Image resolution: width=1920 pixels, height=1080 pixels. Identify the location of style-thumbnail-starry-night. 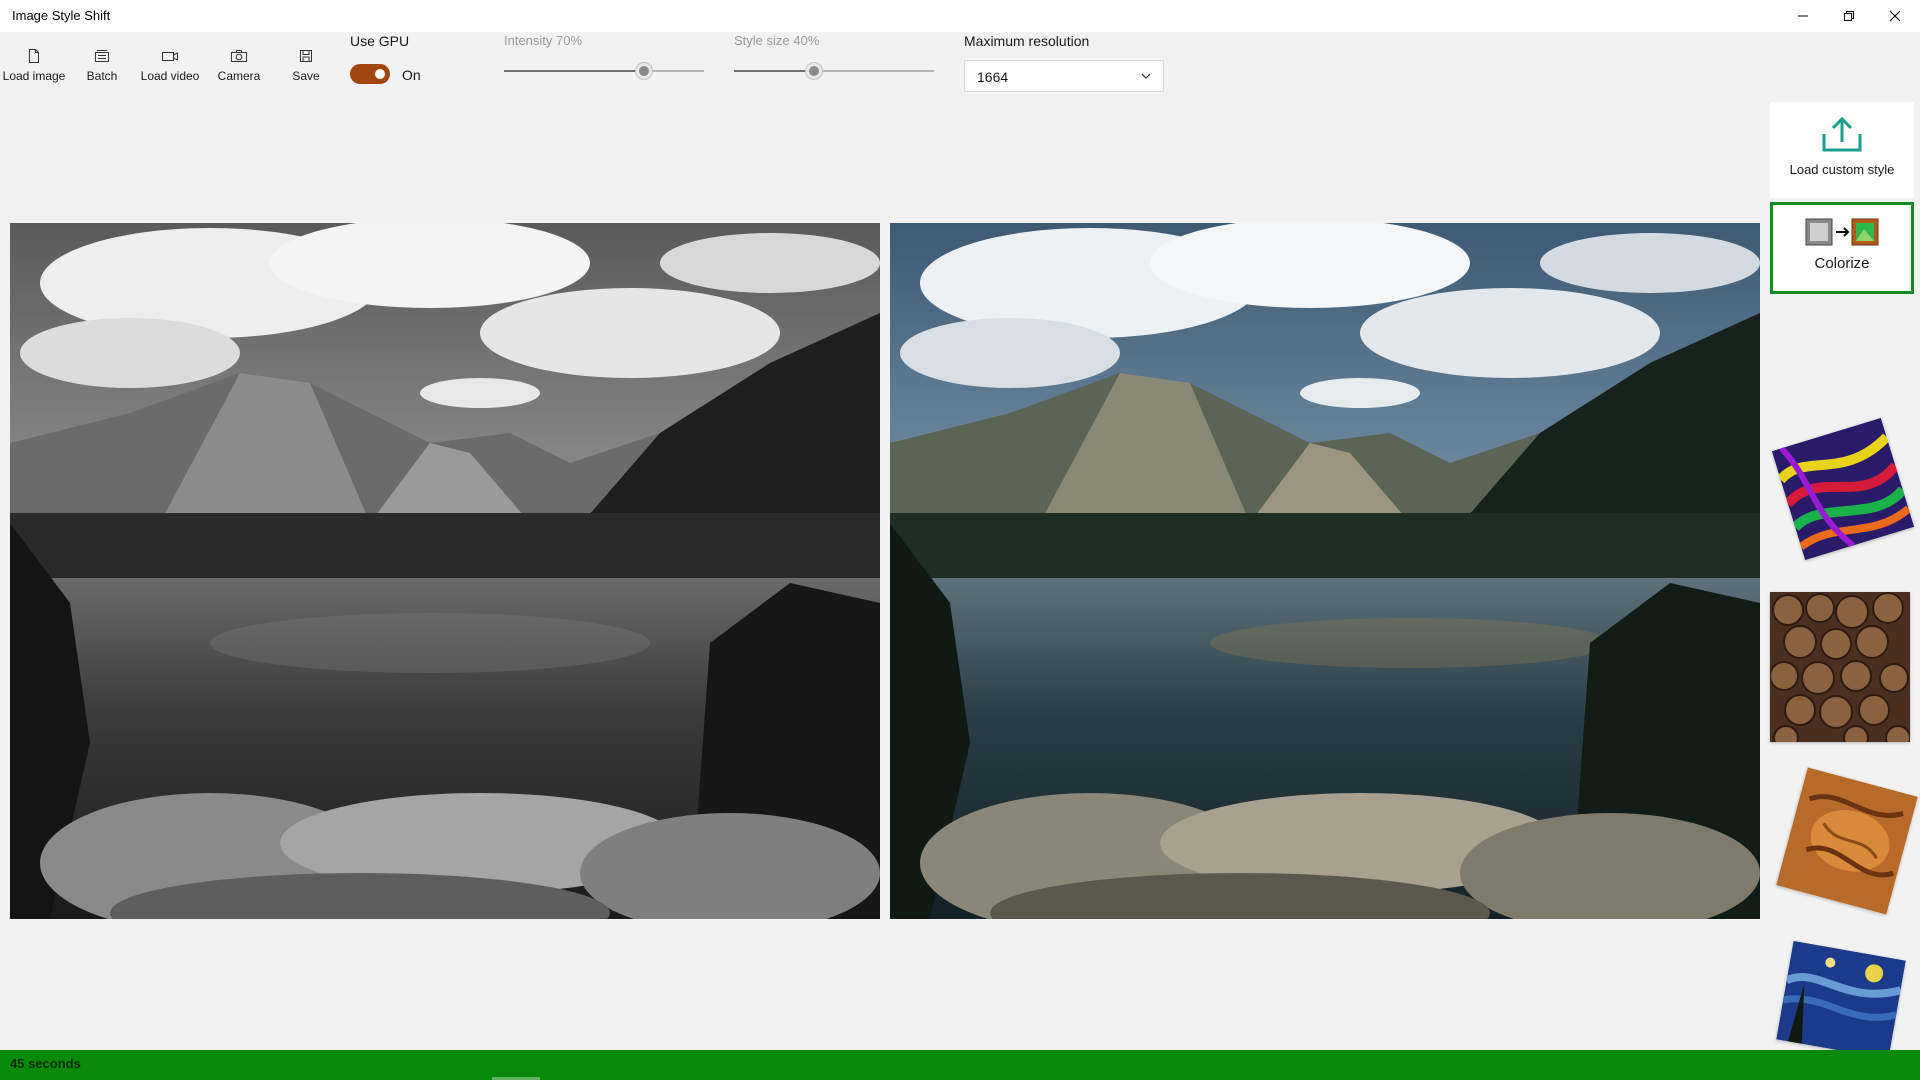
(1841, 1000).